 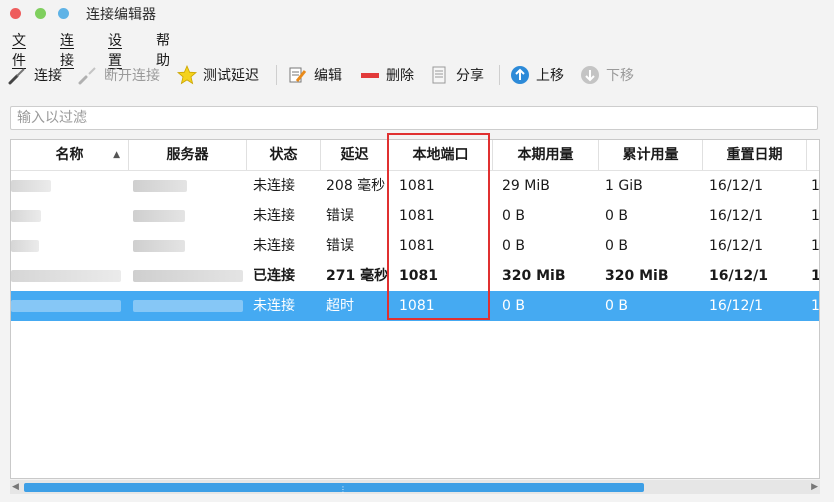 I want to click on title-bar: 连接编辑器, so click(x=417, y=13).